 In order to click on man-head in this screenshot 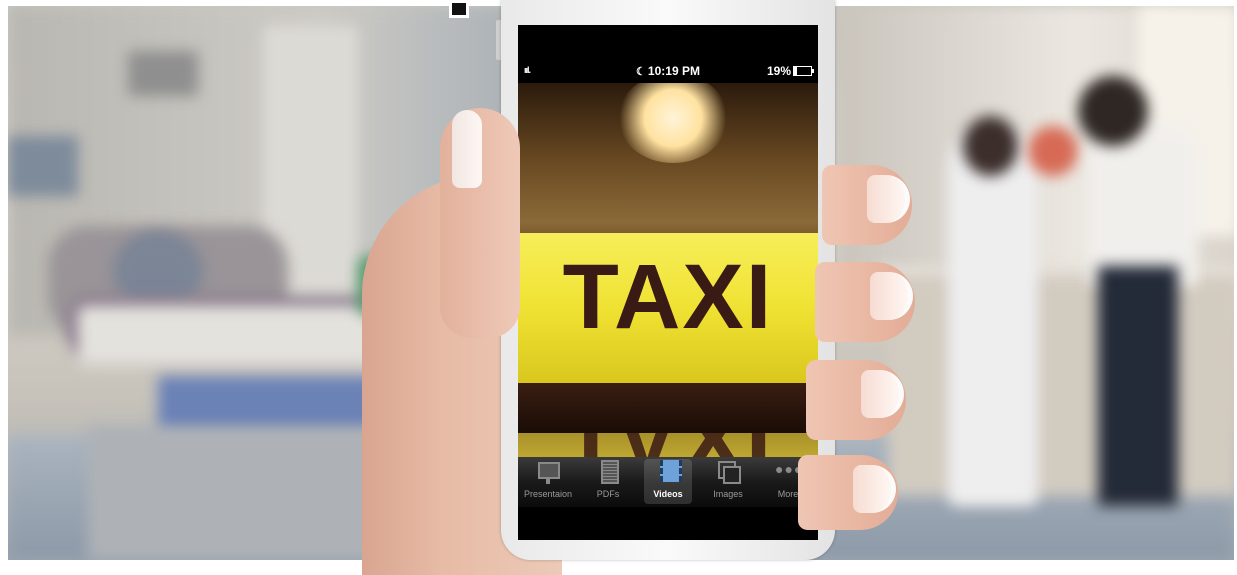, I will do `click(1113, 111)`.